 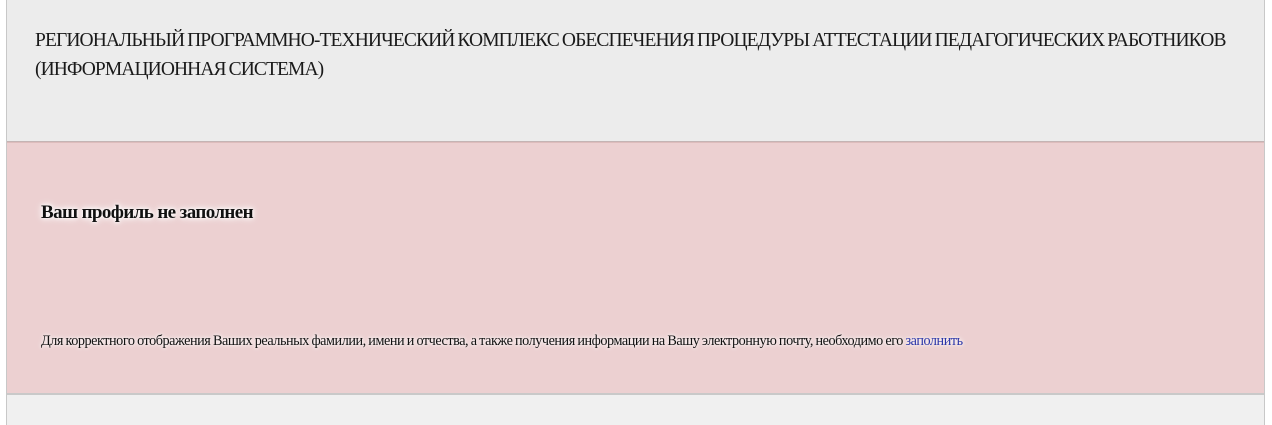 I want to click on alert-heading: Ваш профиль не заполнен, so click(x=147, y=212).